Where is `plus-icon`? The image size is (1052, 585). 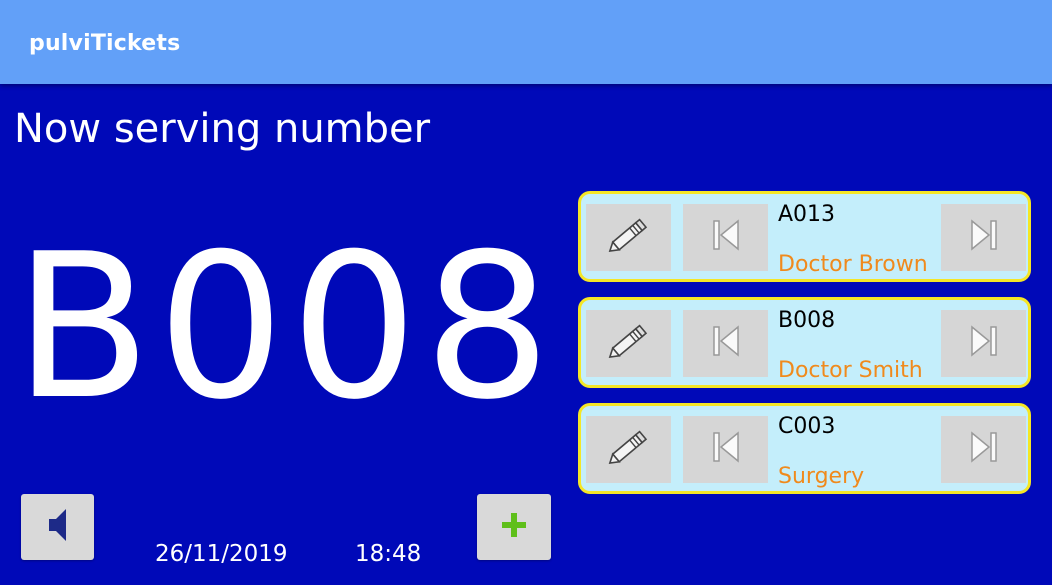 plus-icon is located at coordinates (514, 527).